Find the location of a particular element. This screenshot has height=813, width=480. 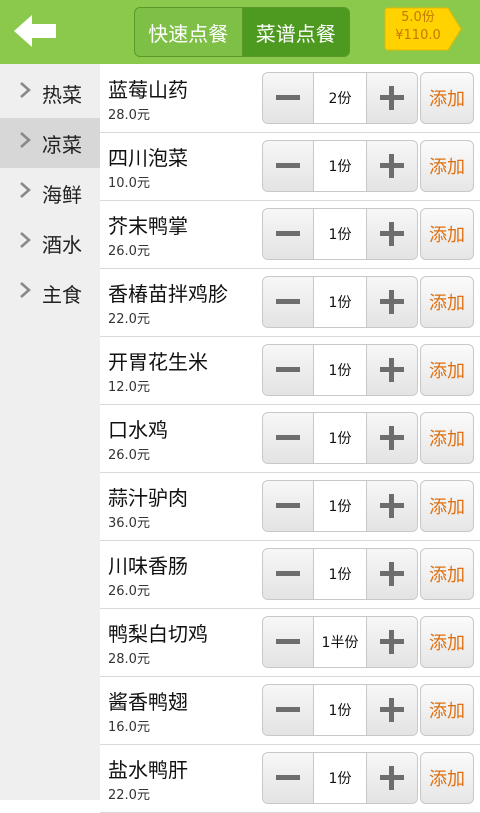

sidebar-item-hot-dishes: 热菜 is located at coordinates (50, 93).